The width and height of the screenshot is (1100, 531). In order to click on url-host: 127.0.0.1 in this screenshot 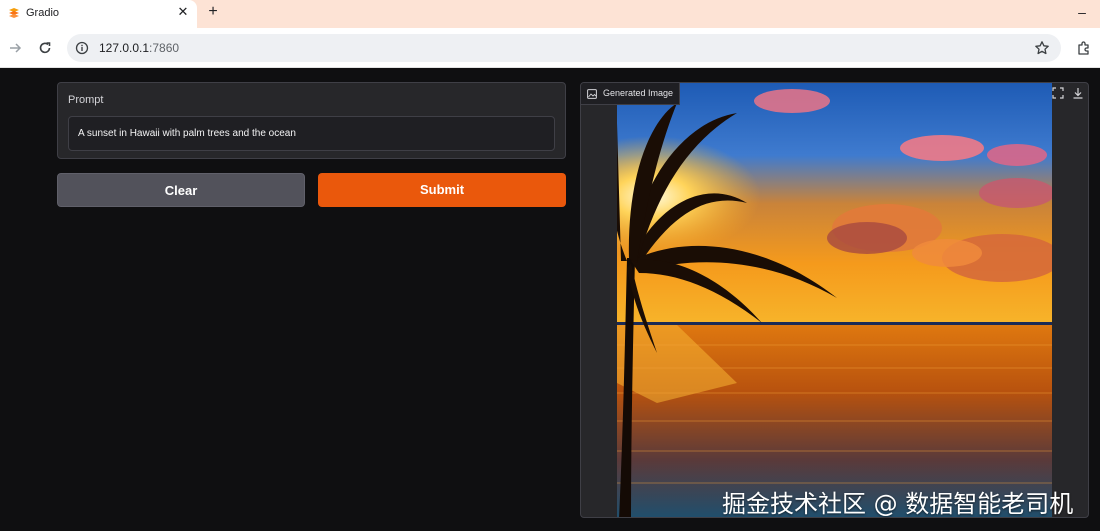, I will do `click(124, 48)`.